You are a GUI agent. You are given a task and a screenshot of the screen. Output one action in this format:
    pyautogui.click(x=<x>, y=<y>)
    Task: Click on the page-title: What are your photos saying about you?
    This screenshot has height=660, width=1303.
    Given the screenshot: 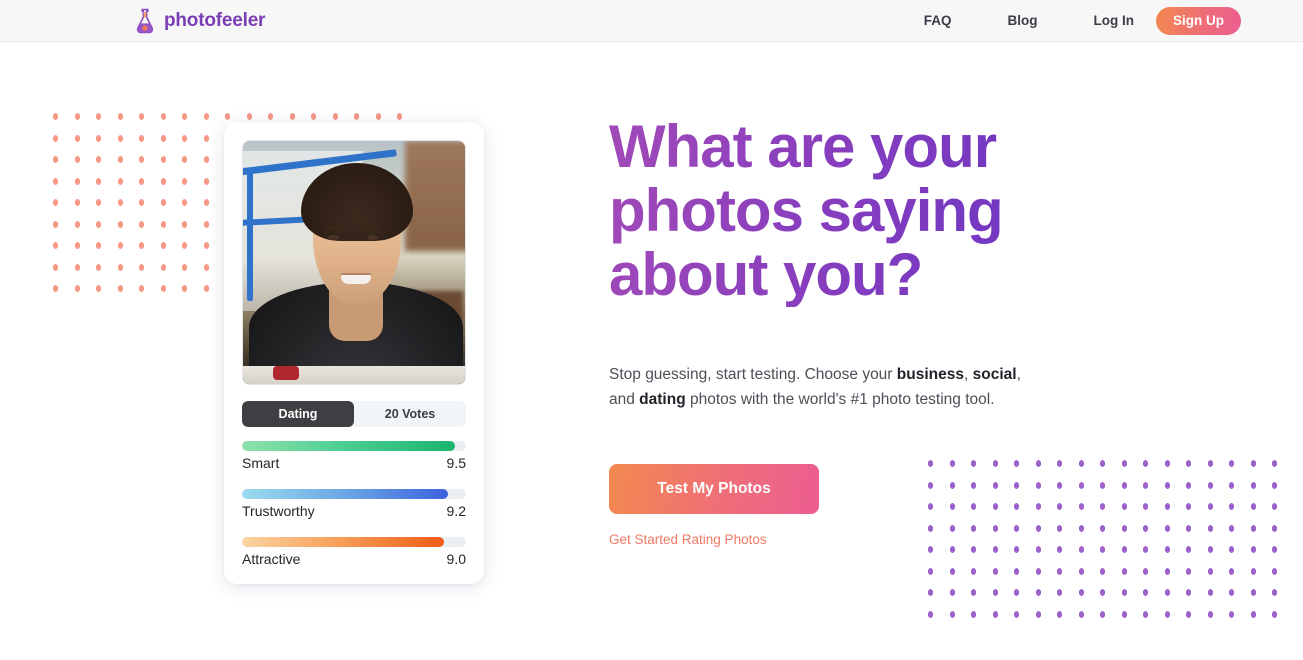 What is the action you would take?
    pyautogui.click(x=844, y=211)
    